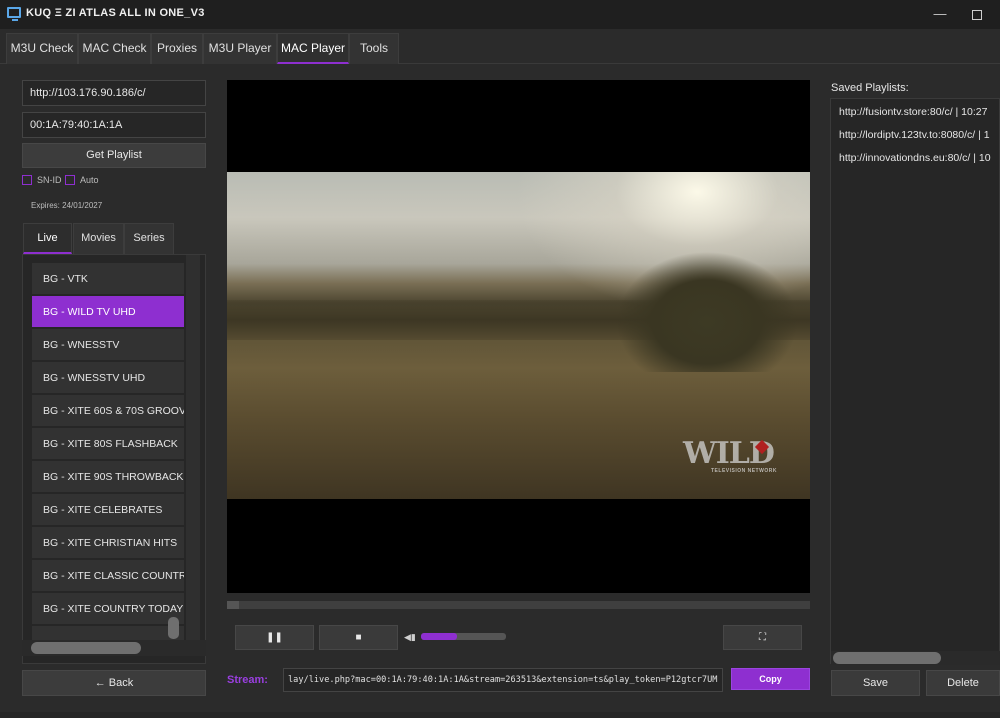 The image size is (1000, 718). Describe the element at coordinates (114, 93) in the screenshot. I see `url-input: http://103.176.90.186/c/` at that location.